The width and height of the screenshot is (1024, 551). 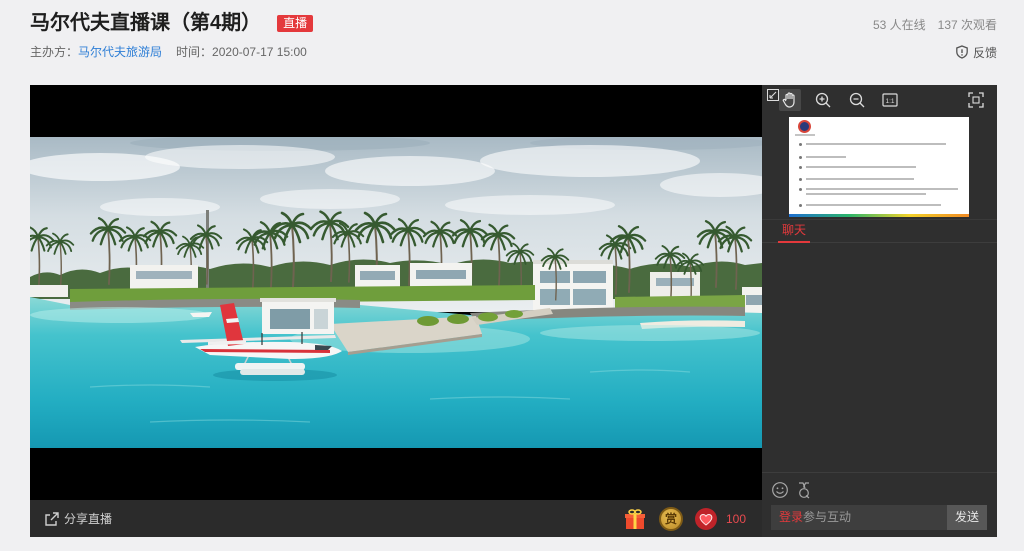 What do you see at coordinates (984, 52) in the screenshot?
I see `feedback-label: 反馈` at bounding box center [984, 52].